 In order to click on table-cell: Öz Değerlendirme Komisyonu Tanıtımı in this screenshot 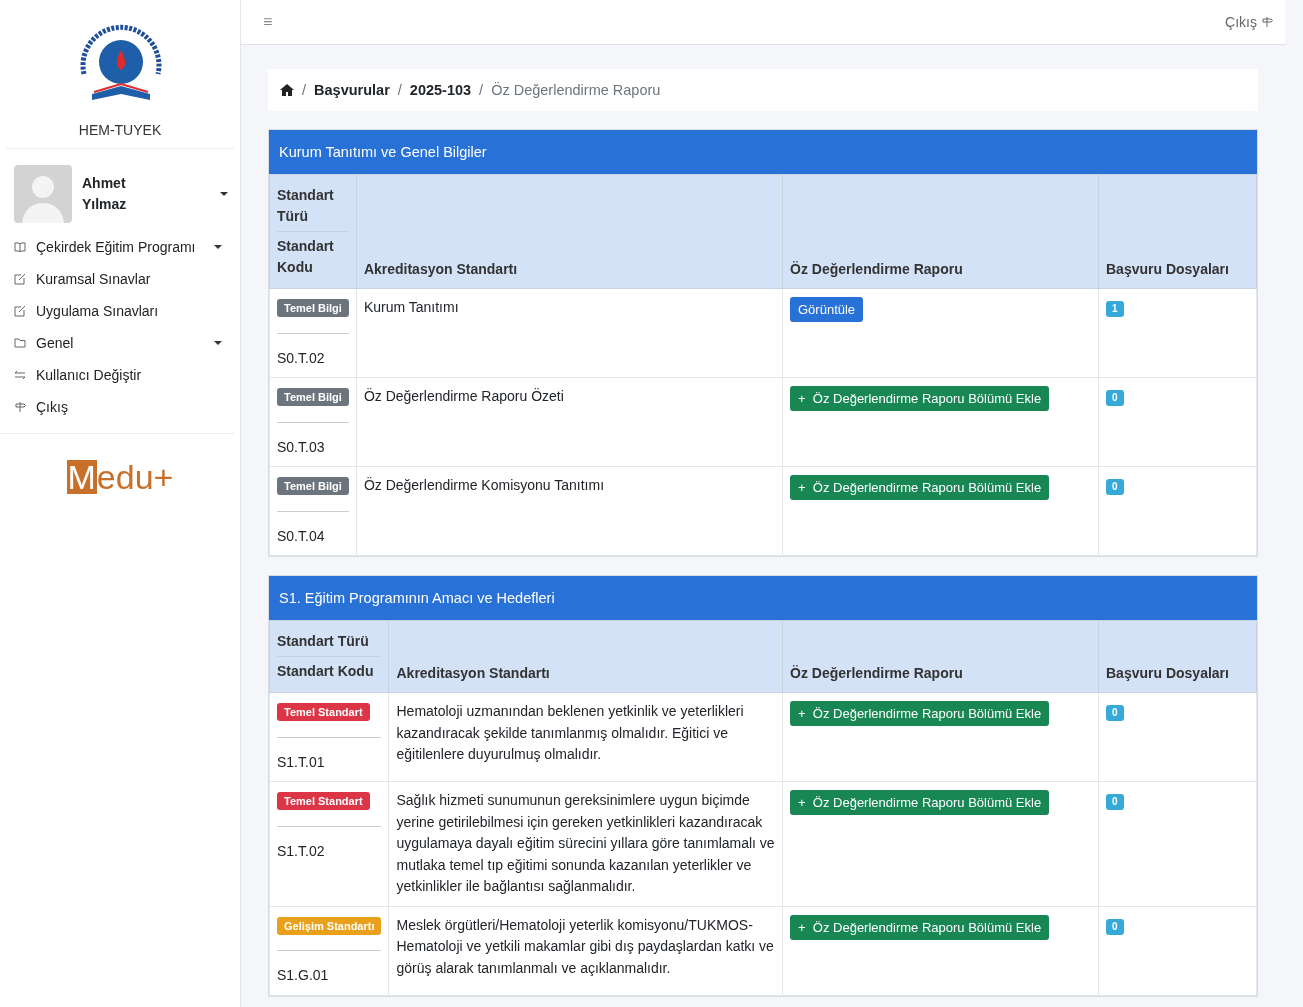, I will do `click(569, 511)`.